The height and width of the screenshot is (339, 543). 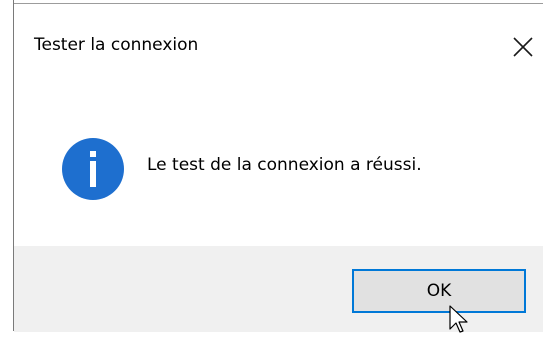 I want to click on dialog-message: Le test de la connexion a réussi., so click(x=284, y=165).